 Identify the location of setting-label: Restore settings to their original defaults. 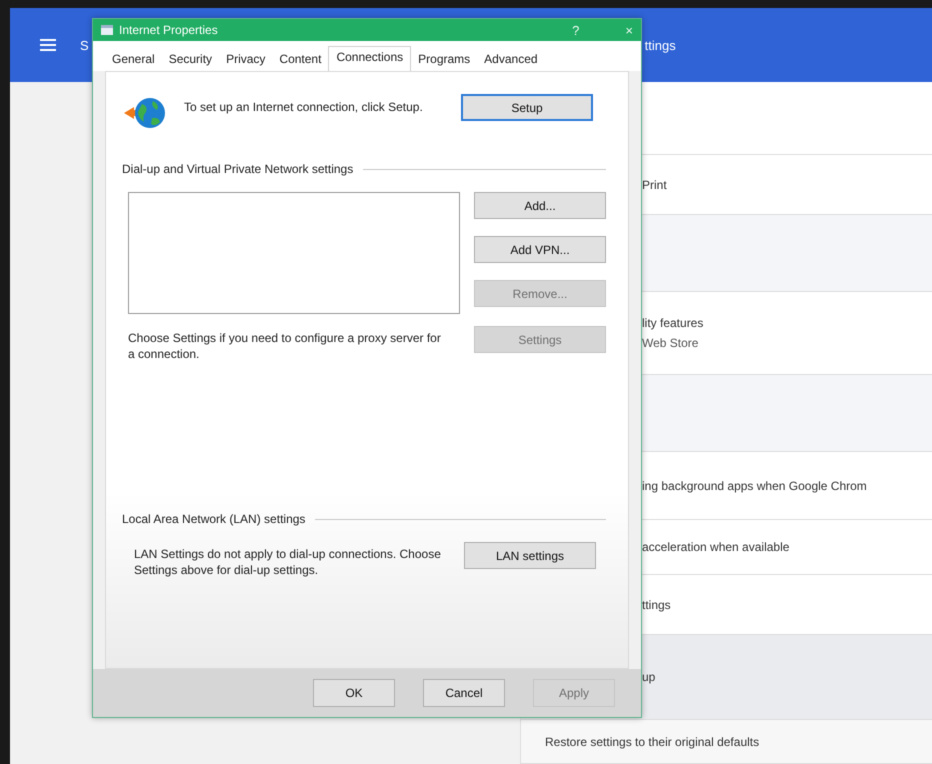
(652, 742).